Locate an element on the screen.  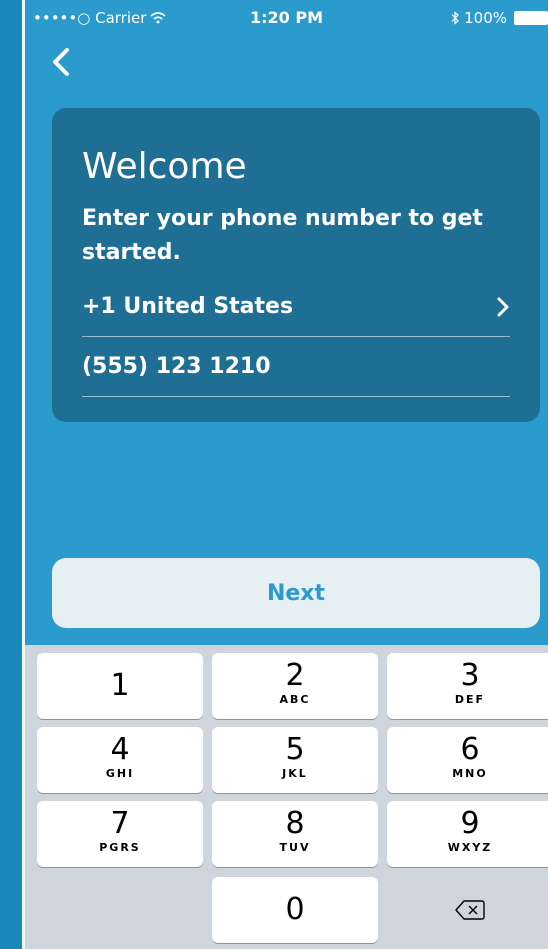
key-letters: PGRS is located at coordinates (120, 847).